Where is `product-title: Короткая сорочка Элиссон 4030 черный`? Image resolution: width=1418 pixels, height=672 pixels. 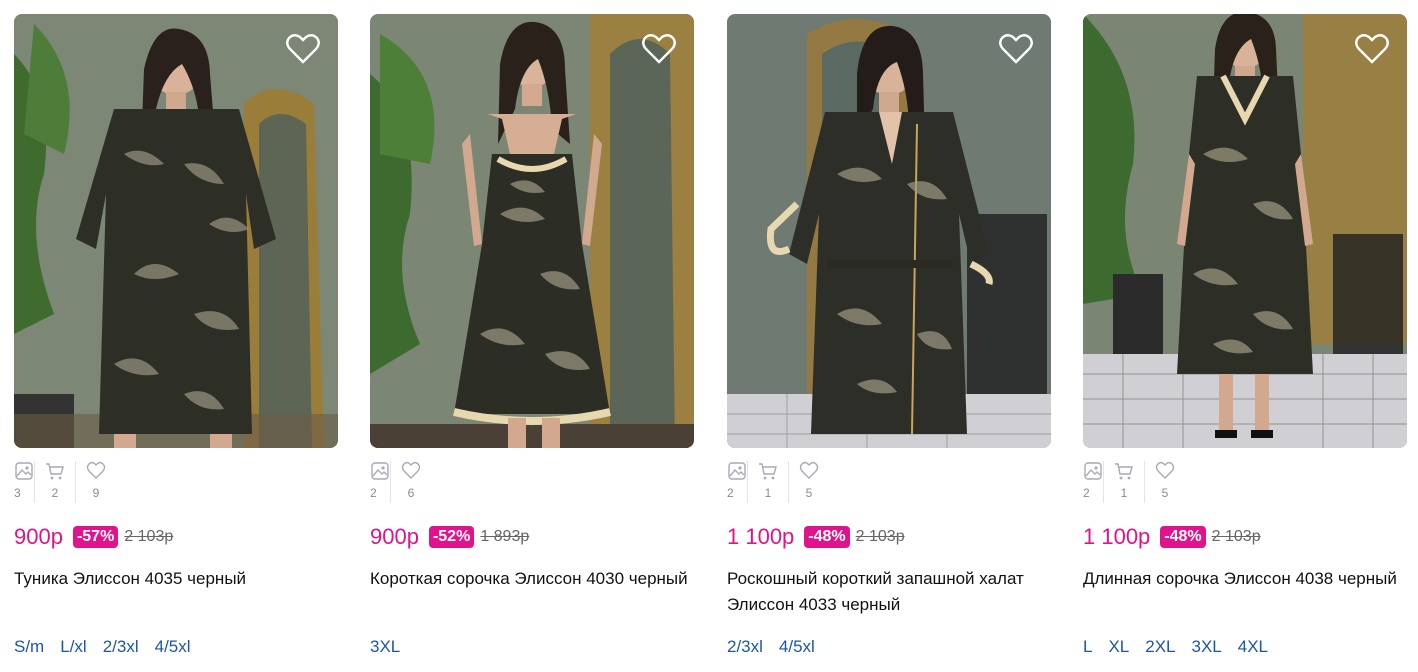
product-title: Короткая сорочка Элиссон 4030 черный is located at coordinates (530, 579).